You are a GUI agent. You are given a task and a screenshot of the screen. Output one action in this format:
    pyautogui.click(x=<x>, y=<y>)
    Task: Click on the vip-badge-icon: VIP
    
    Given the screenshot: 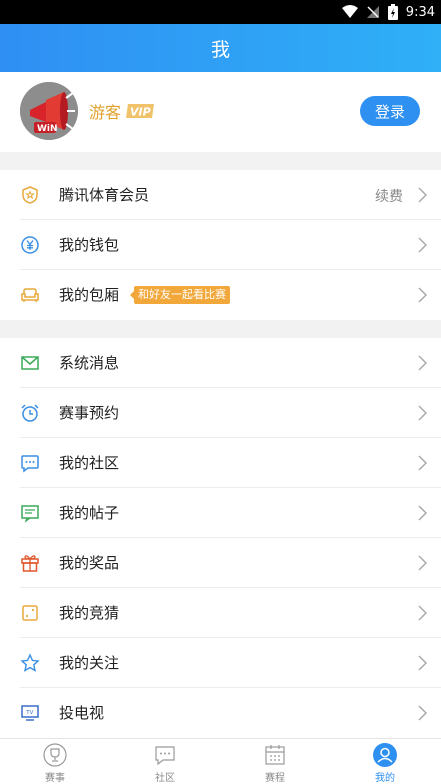 What is the action you would take?
    pyautogui.click(x=140, y=111)
    